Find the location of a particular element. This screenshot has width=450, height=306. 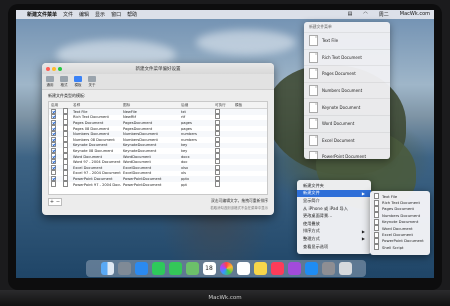

submenu-item: Shell Script is located at coordinates (400, 247).